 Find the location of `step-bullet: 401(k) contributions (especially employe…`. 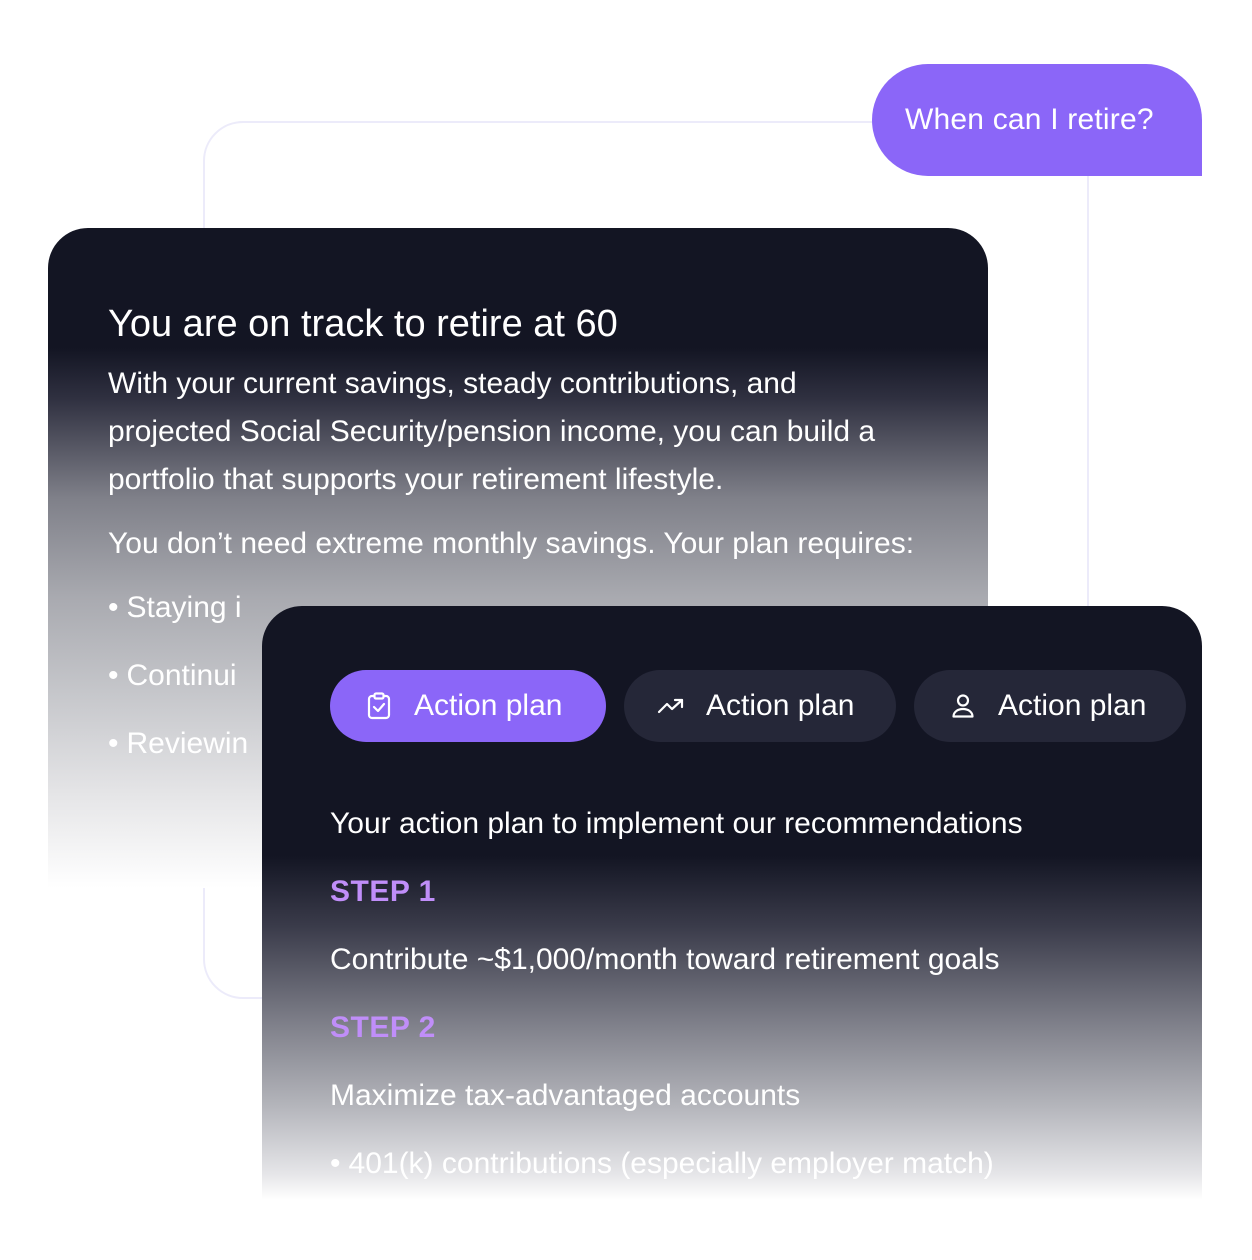

step-bullet: 401(k) contributions (especially employe… is located at coordinates (766, 1164).